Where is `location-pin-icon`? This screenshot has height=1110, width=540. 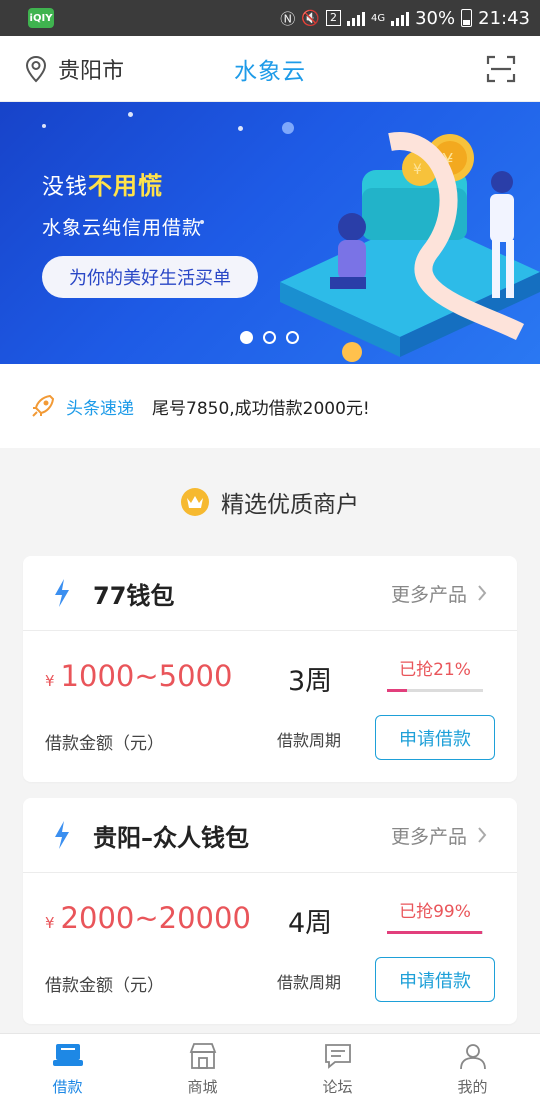 location-pin-icon is located at coordinates (36, 68).